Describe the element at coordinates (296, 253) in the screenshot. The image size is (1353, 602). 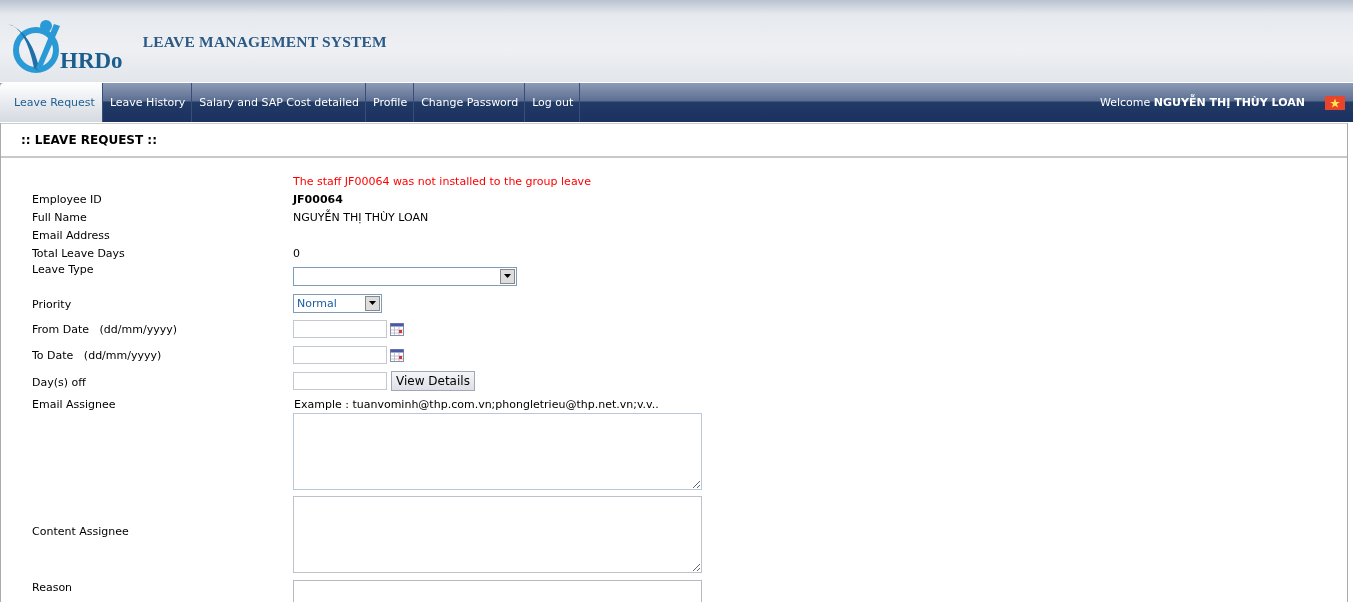
I see `field-value: 0` at that location.